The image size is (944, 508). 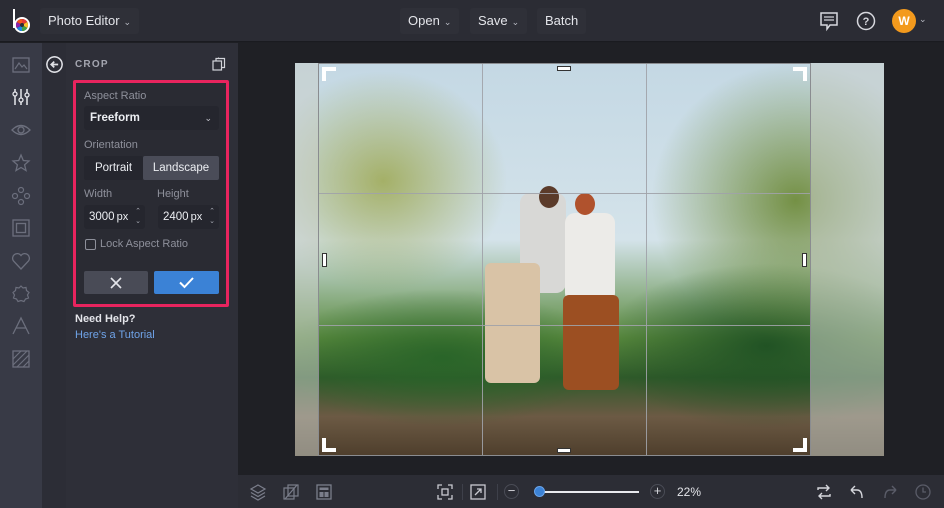 What do you see at coordinates (115, 335) in the screenshot?
I see `tutorial-link: Here's a Tutorial` at bounding box center [115, 335].